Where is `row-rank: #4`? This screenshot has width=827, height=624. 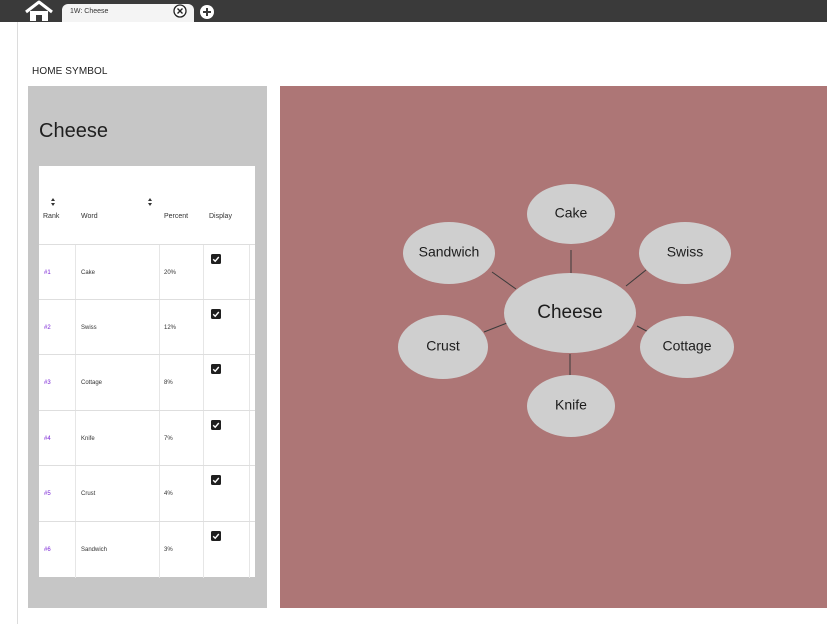
row-rank: #4 is located at coordinates (47, 439).